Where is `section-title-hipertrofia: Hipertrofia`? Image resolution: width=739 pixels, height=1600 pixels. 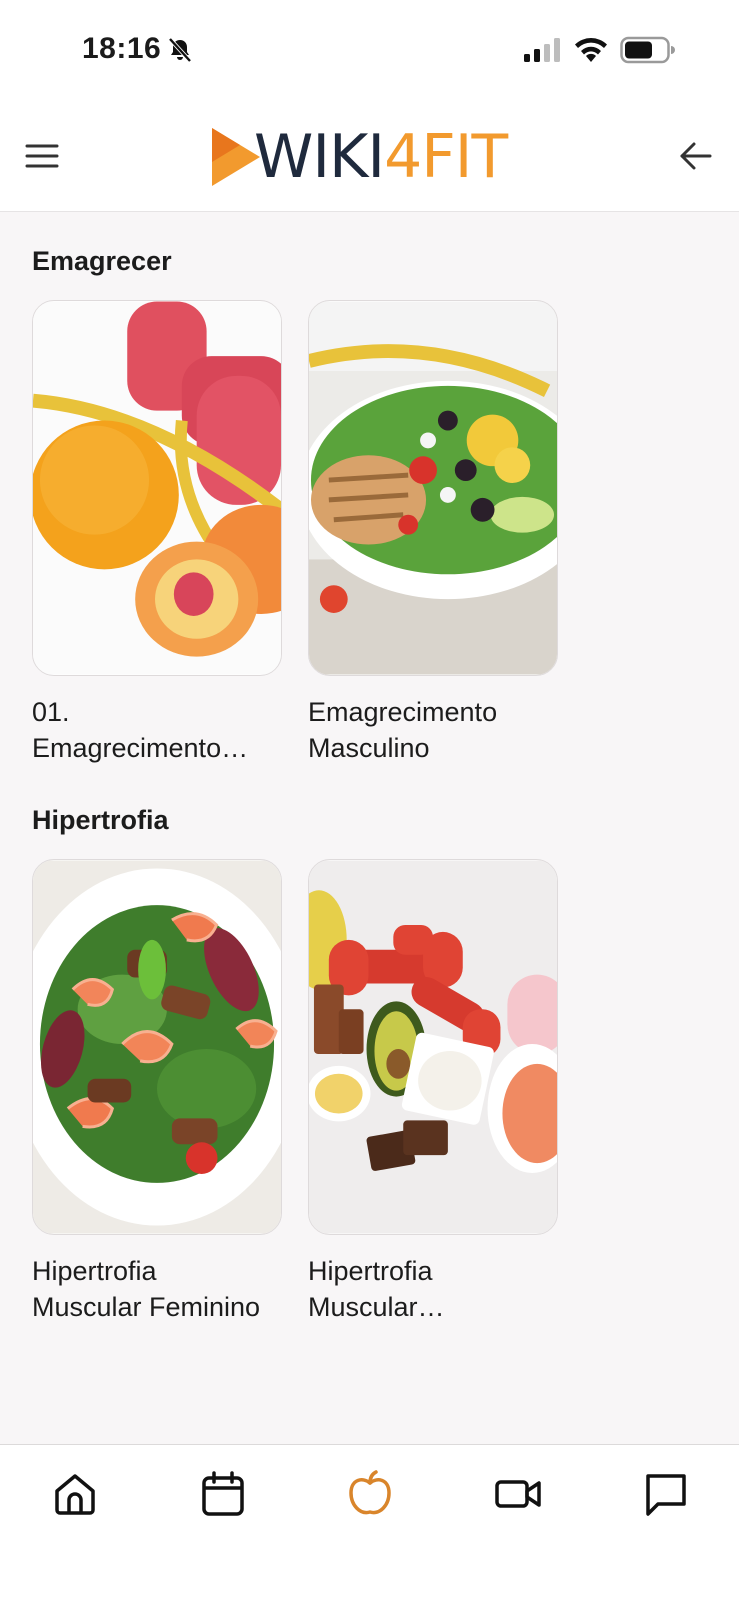 section-title-hipertrofia: Hipertrofia is located at coordinates (100, 820).